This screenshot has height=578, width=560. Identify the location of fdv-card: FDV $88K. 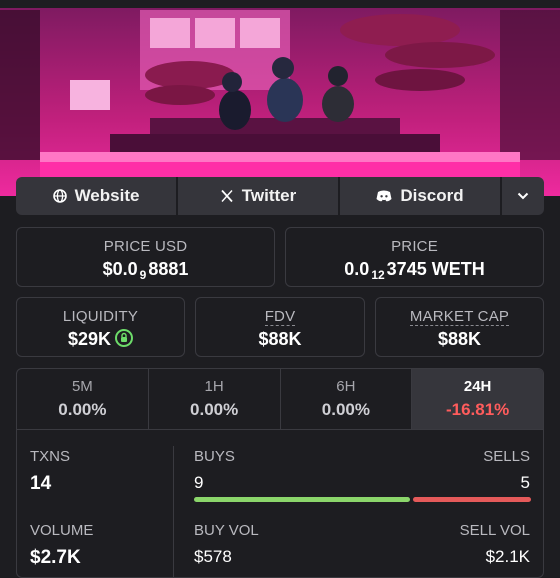
(280, 327).